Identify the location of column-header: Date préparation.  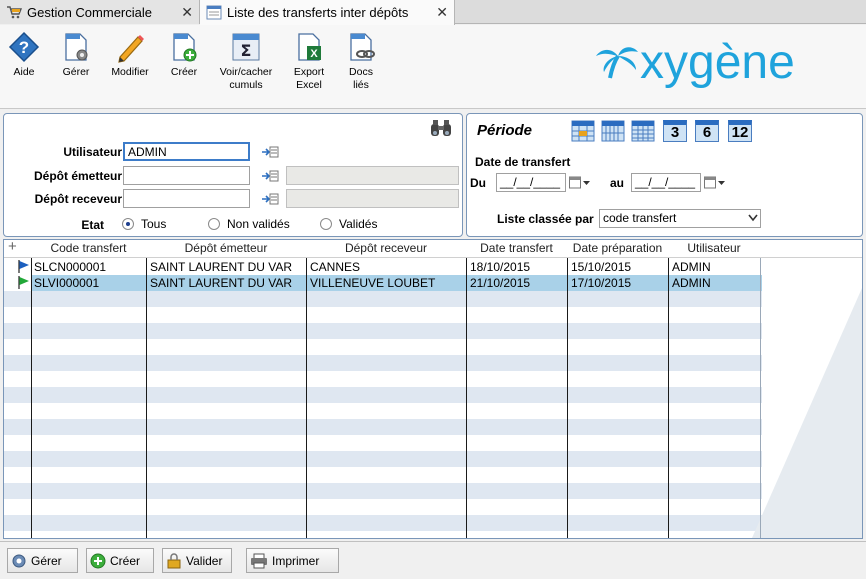
(617, 248).